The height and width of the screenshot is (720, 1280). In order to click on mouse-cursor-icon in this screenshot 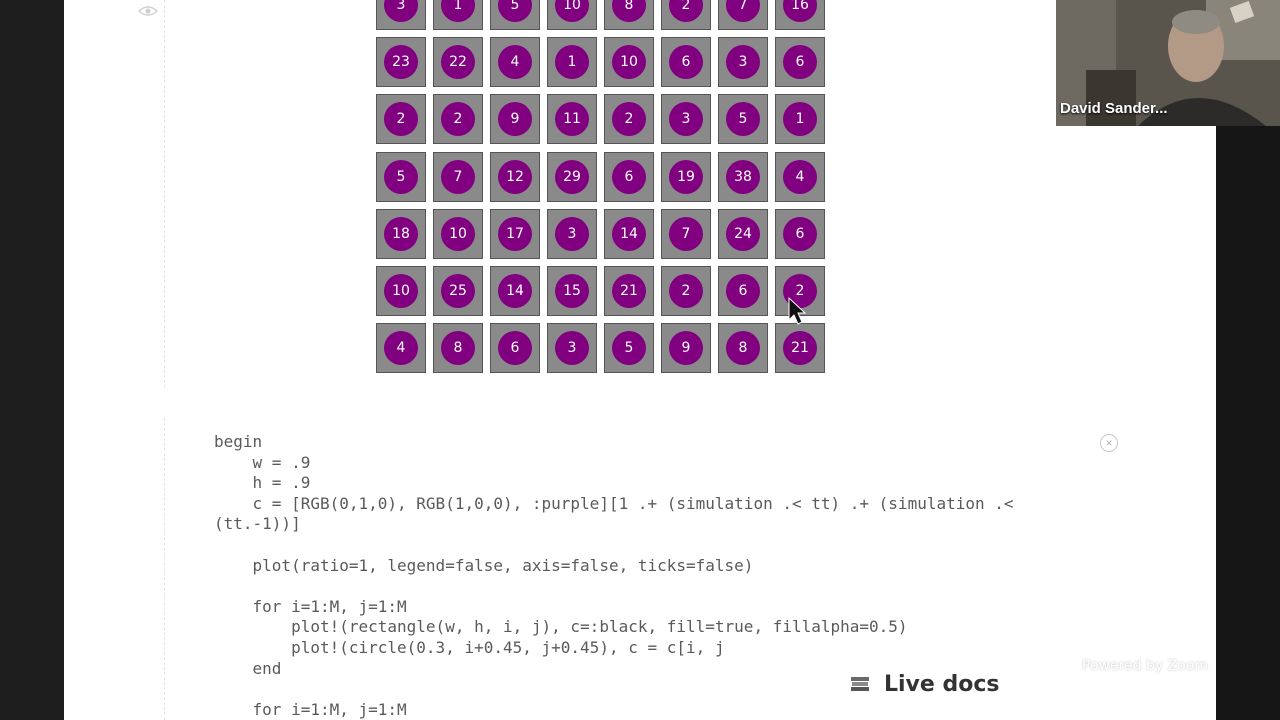, I will do `click(797, 311)`.